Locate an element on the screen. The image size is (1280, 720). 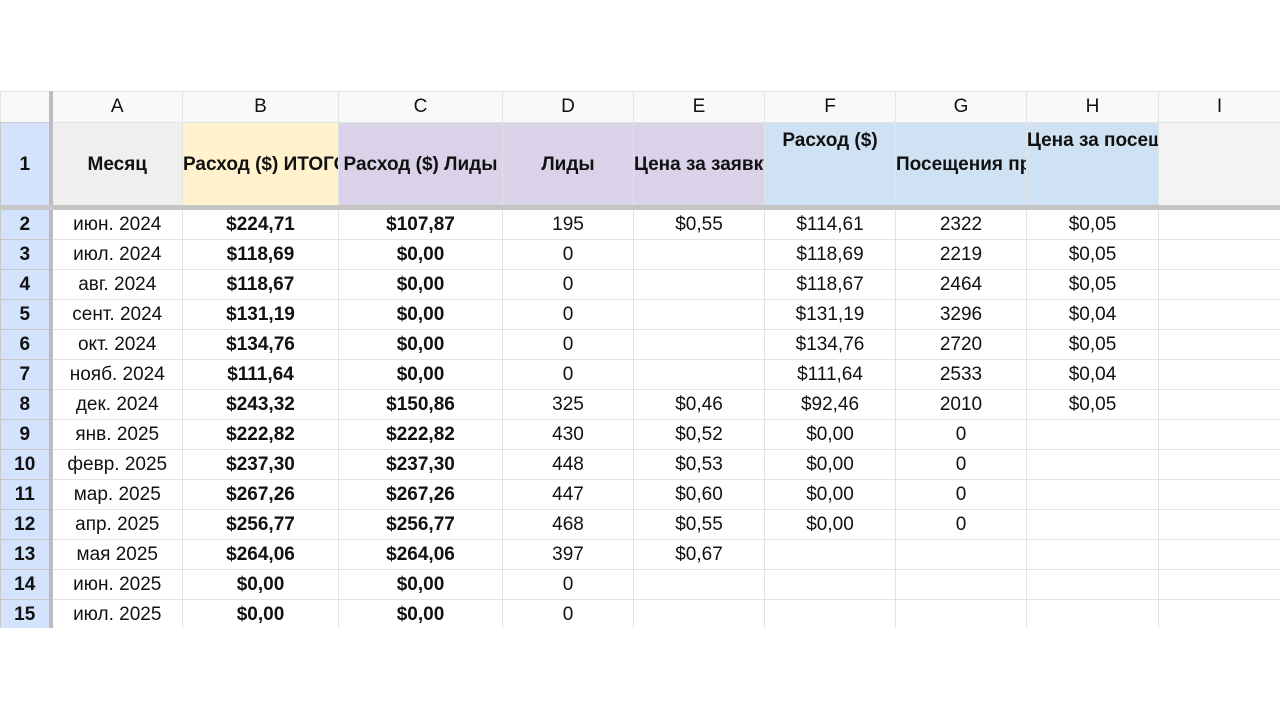
cell-profile-visits: 3296 is located at coordinates (961, 314).